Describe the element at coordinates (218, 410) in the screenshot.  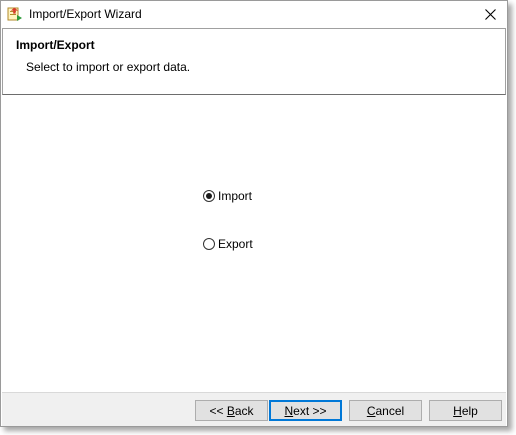
I see `back-prefix: <<` at that location.